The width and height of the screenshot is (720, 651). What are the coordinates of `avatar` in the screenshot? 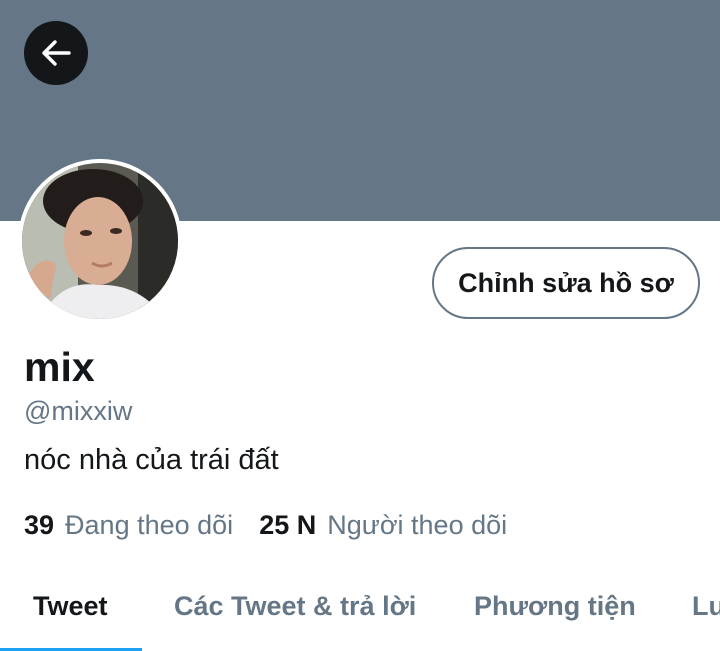 It's located at (100, 241).